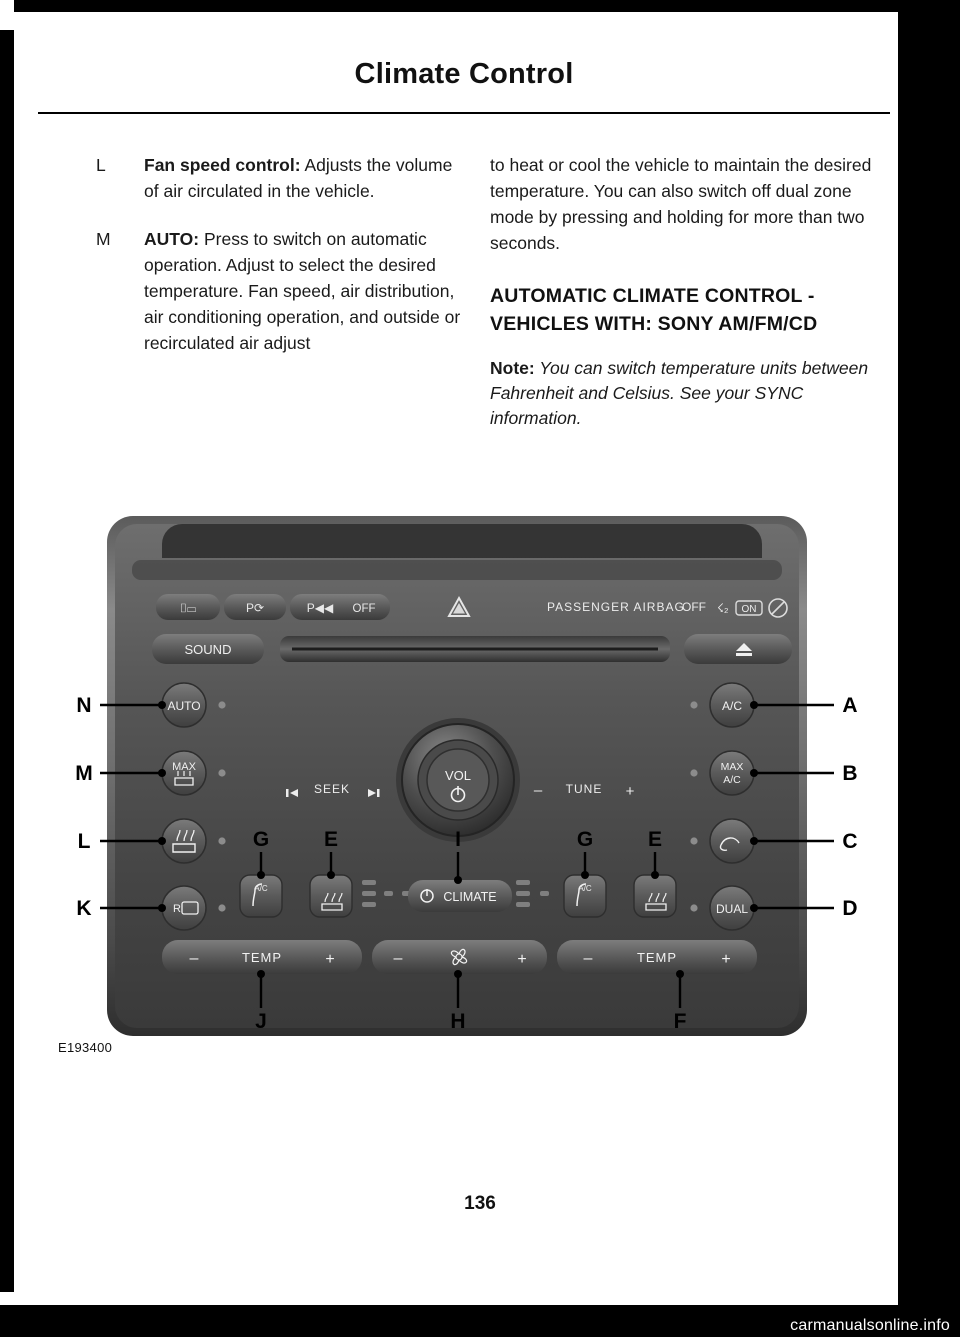 This screenshot has width=960, height=1337. Describe the element at coordinates (320, 608) in the screenshot. I see `svg-text: P◀◀` at that location.